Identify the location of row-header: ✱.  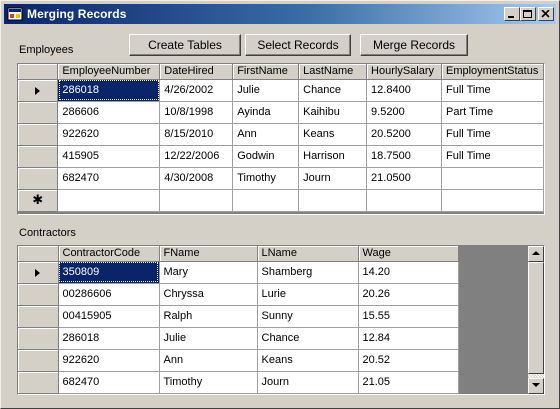
(38, 200).